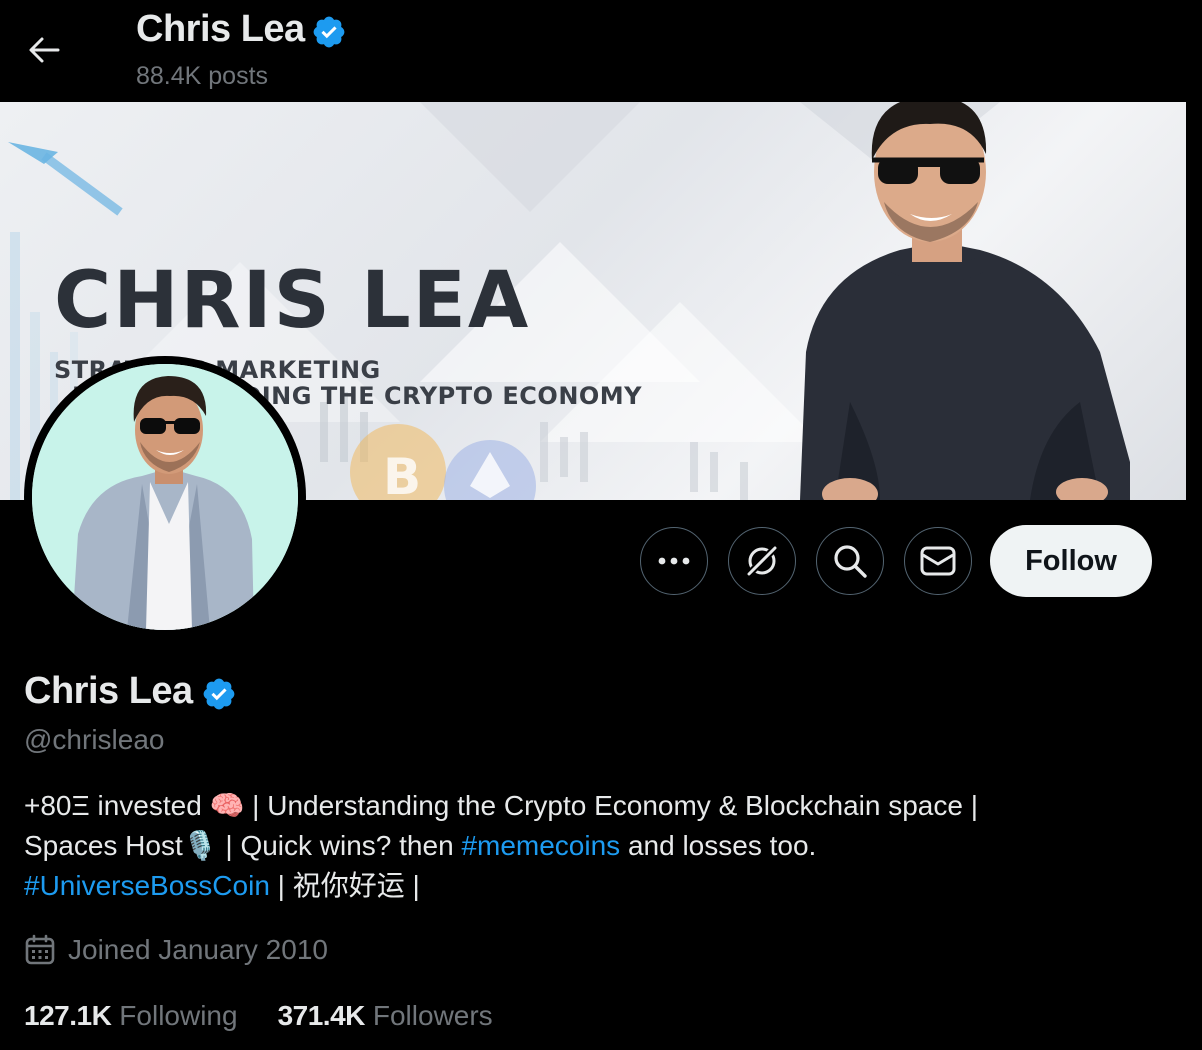 This screenshot has width=1202, height=1050. I want to click on search-button, so click(850, 561).